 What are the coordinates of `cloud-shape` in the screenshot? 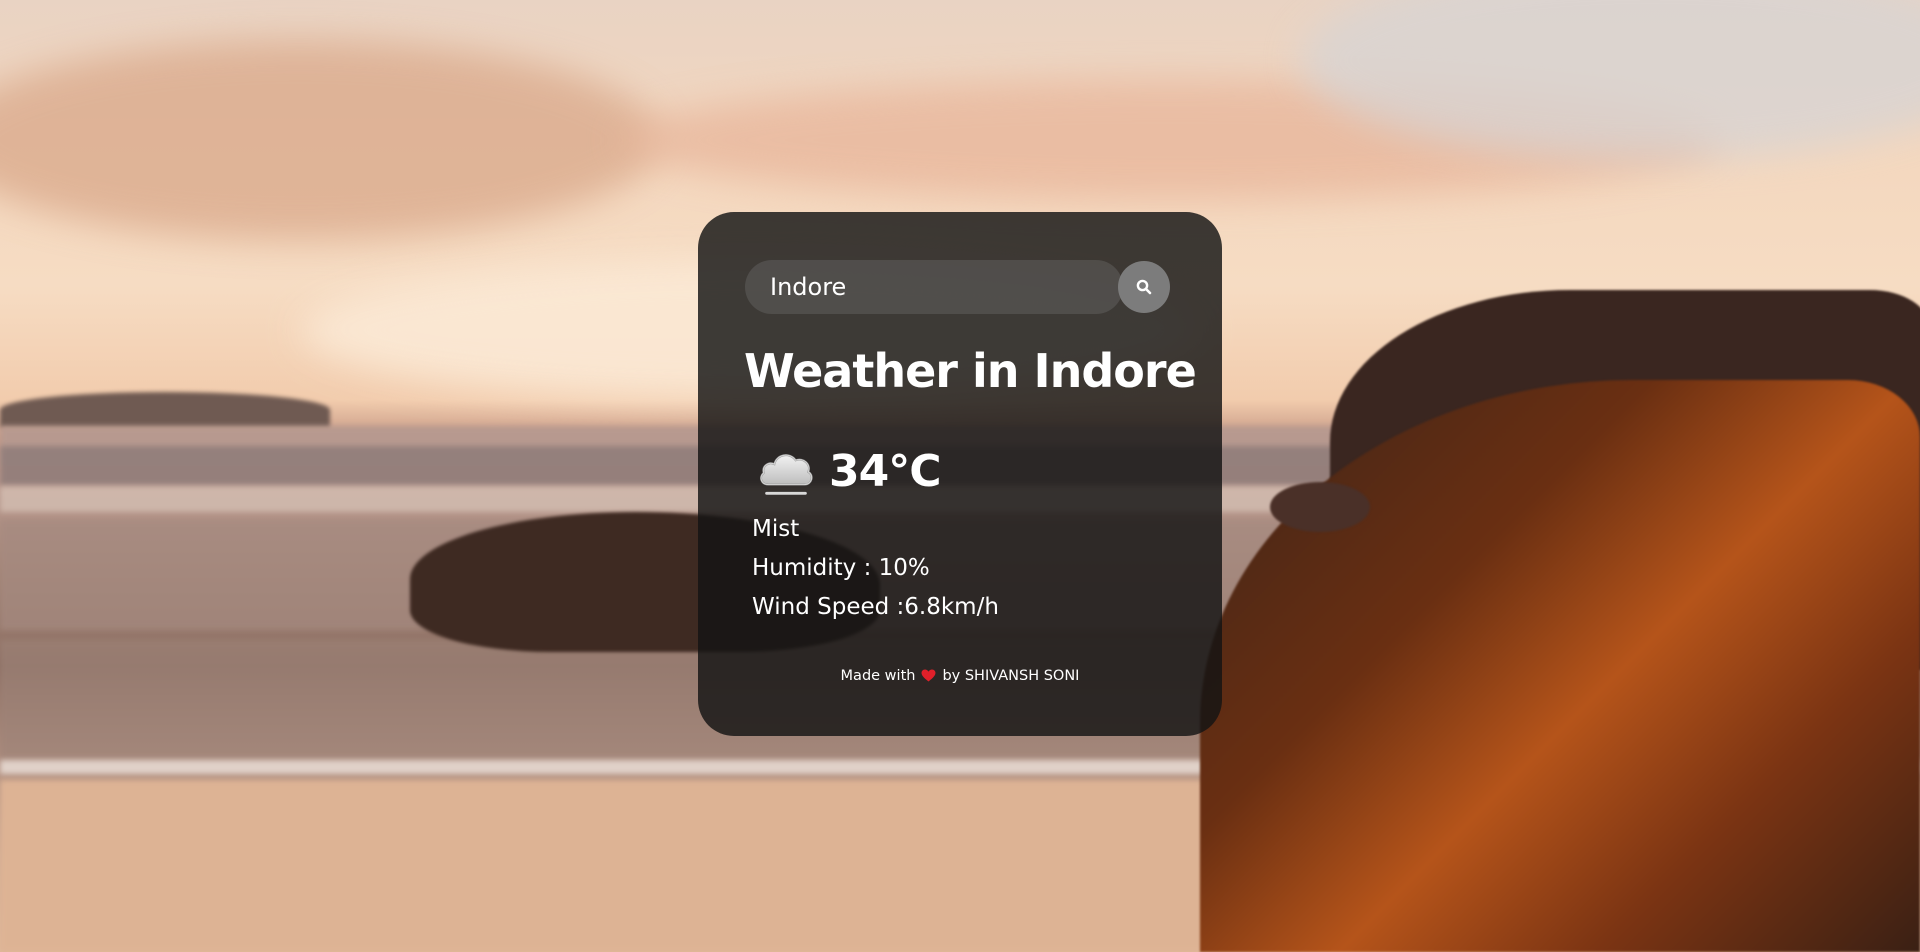 It's located at (330, 140).